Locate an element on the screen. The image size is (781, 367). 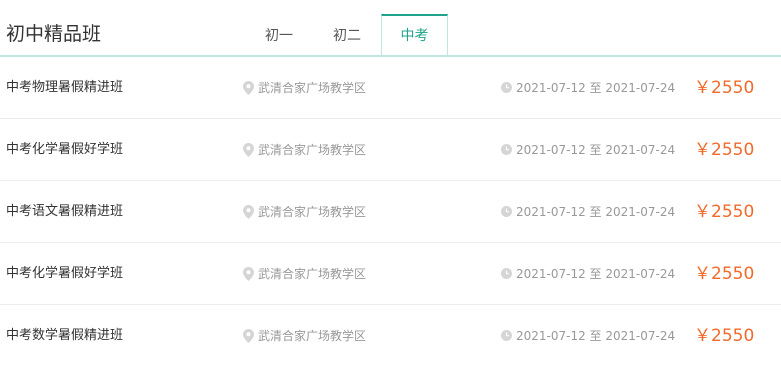
course-name: 中考物理暑假精进班 is located at coordinates (64, 88).